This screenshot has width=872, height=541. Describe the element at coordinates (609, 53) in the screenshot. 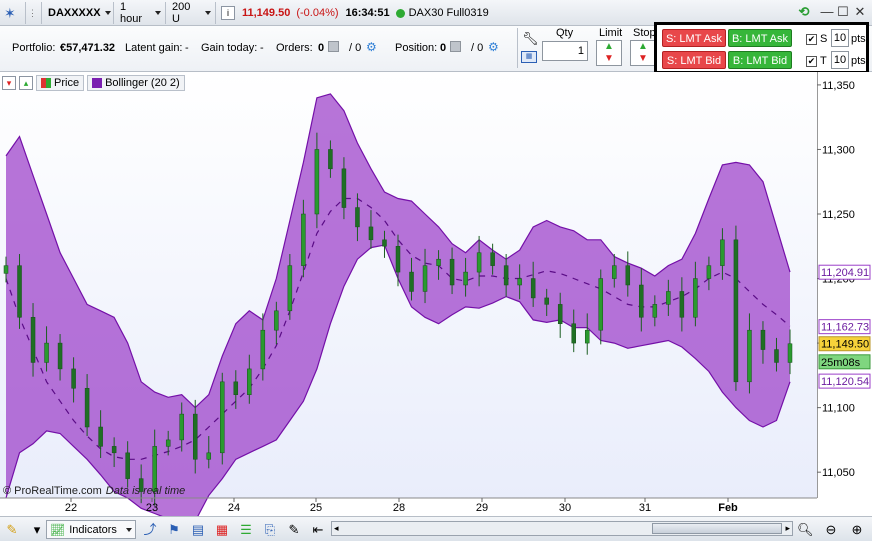

I see `limit-order-button: ▲ ▼` at that location.